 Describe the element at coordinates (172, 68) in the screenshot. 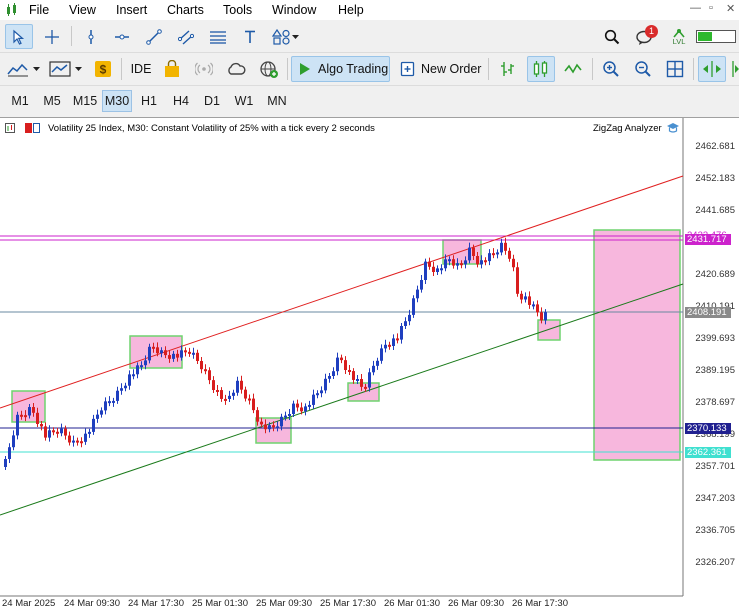

I see `shop-button` at that location.